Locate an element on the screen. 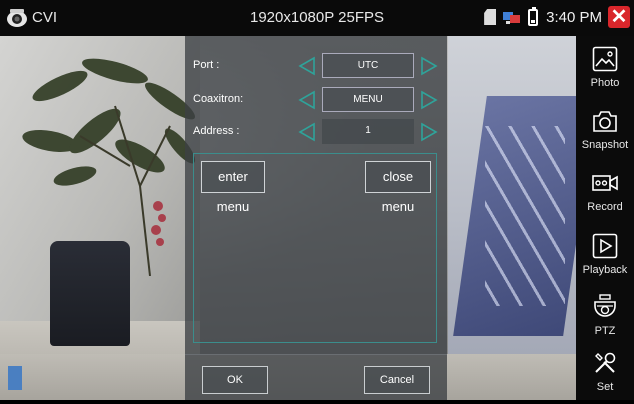 The height and width of the screenshot is (404, 634). toolbar-item-playback: Playback is located at coordinates (605, 256).